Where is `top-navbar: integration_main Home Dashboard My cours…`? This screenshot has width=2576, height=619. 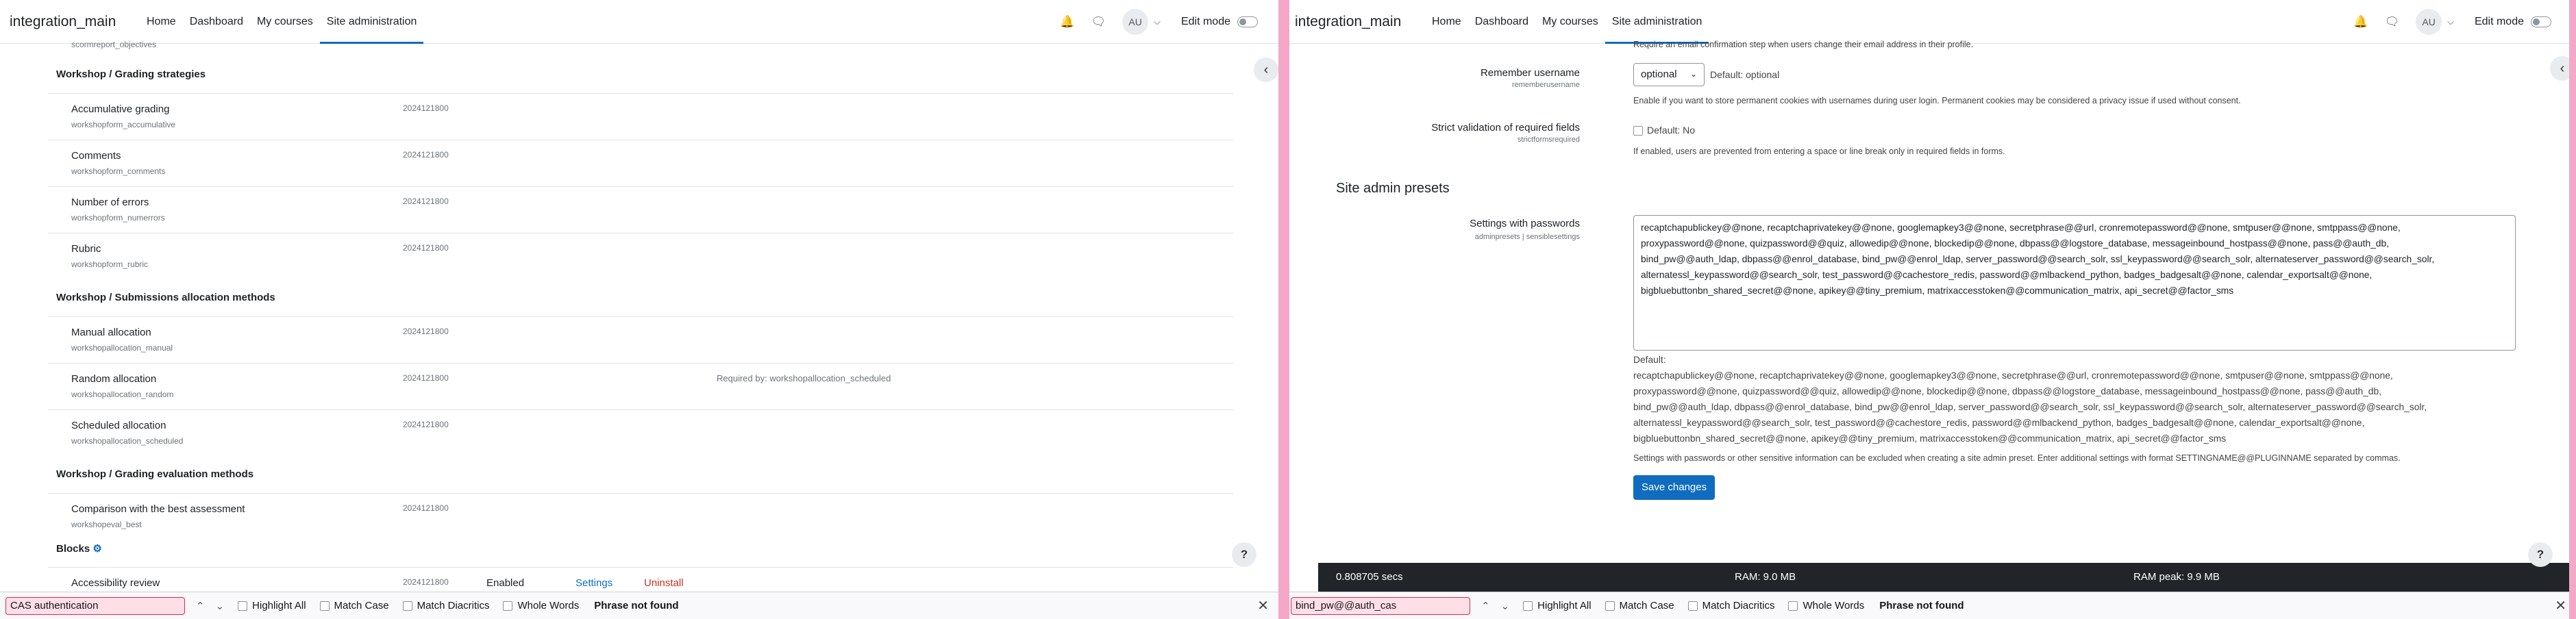 top-navbar: integration_main Home Dashboard My cours… is located at coordinates (1932, 22).